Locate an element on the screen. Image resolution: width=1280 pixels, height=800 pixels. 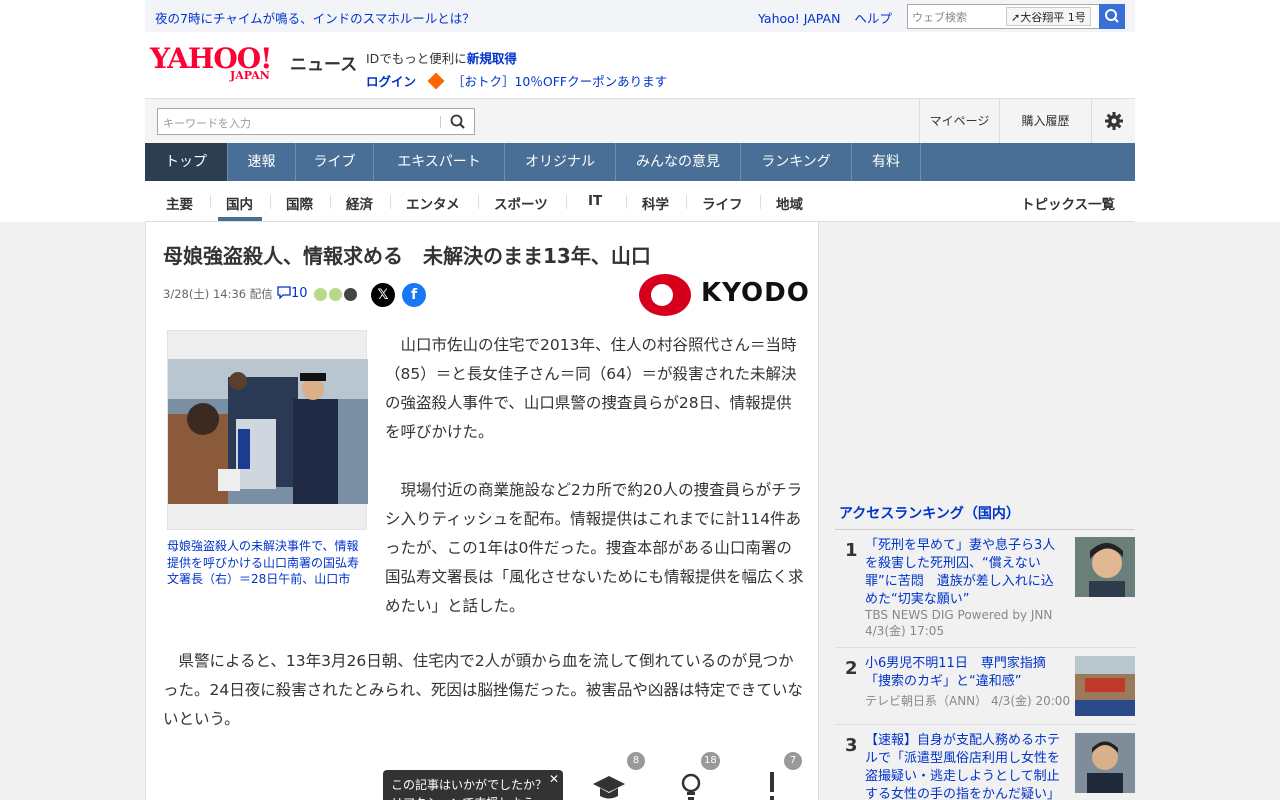
reaction-think-button: 18 is located at coordinates (696, 776).